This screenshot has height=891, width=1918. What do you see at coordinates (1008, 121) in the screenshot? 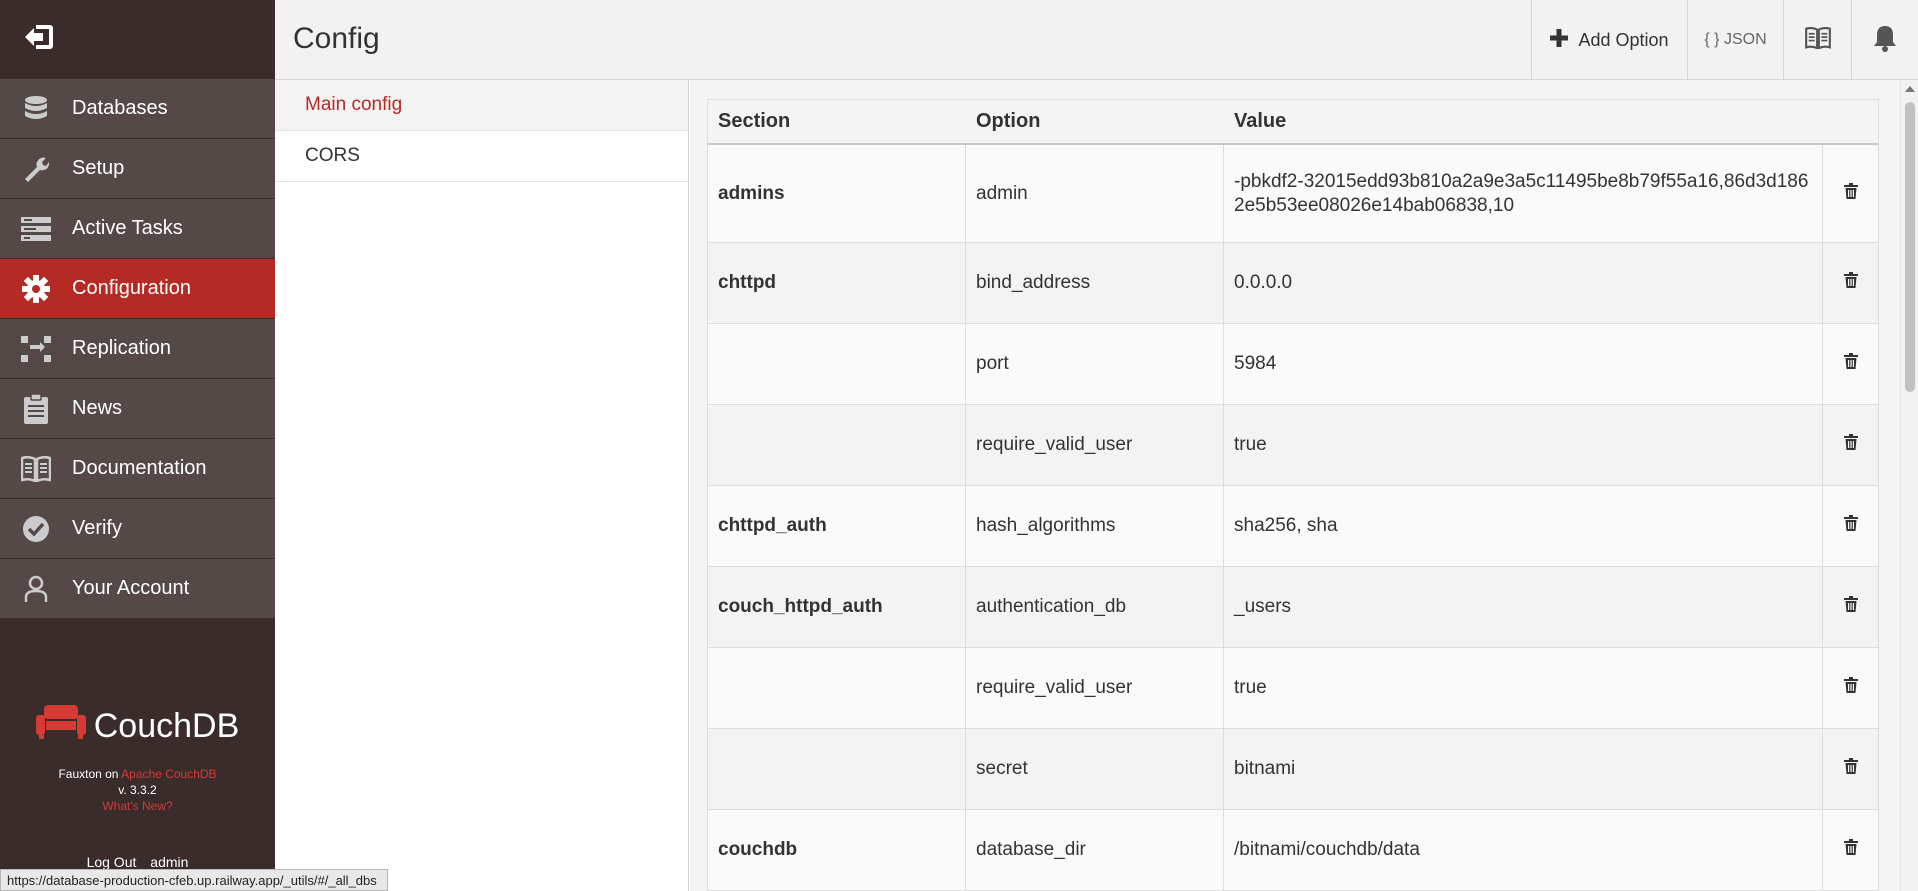
I see `column-header-option: Option` at bounding box center [1008, 121].